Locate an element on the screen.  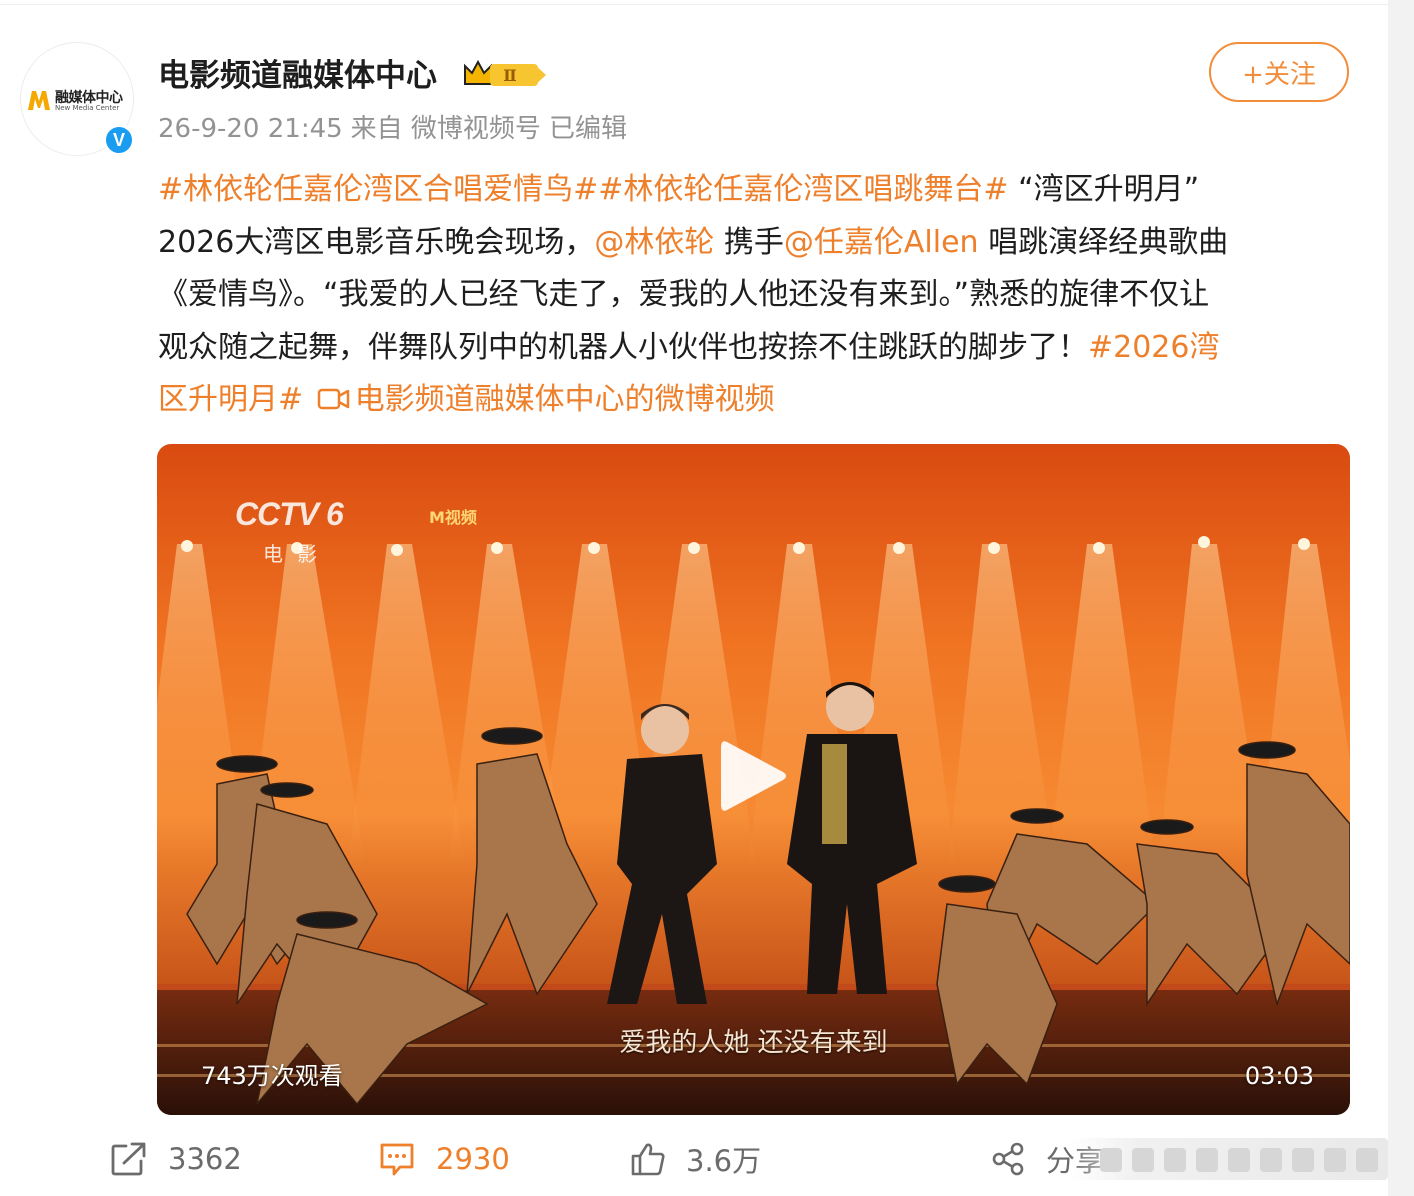
video-camera-icon is located at coordinates (333, 399).